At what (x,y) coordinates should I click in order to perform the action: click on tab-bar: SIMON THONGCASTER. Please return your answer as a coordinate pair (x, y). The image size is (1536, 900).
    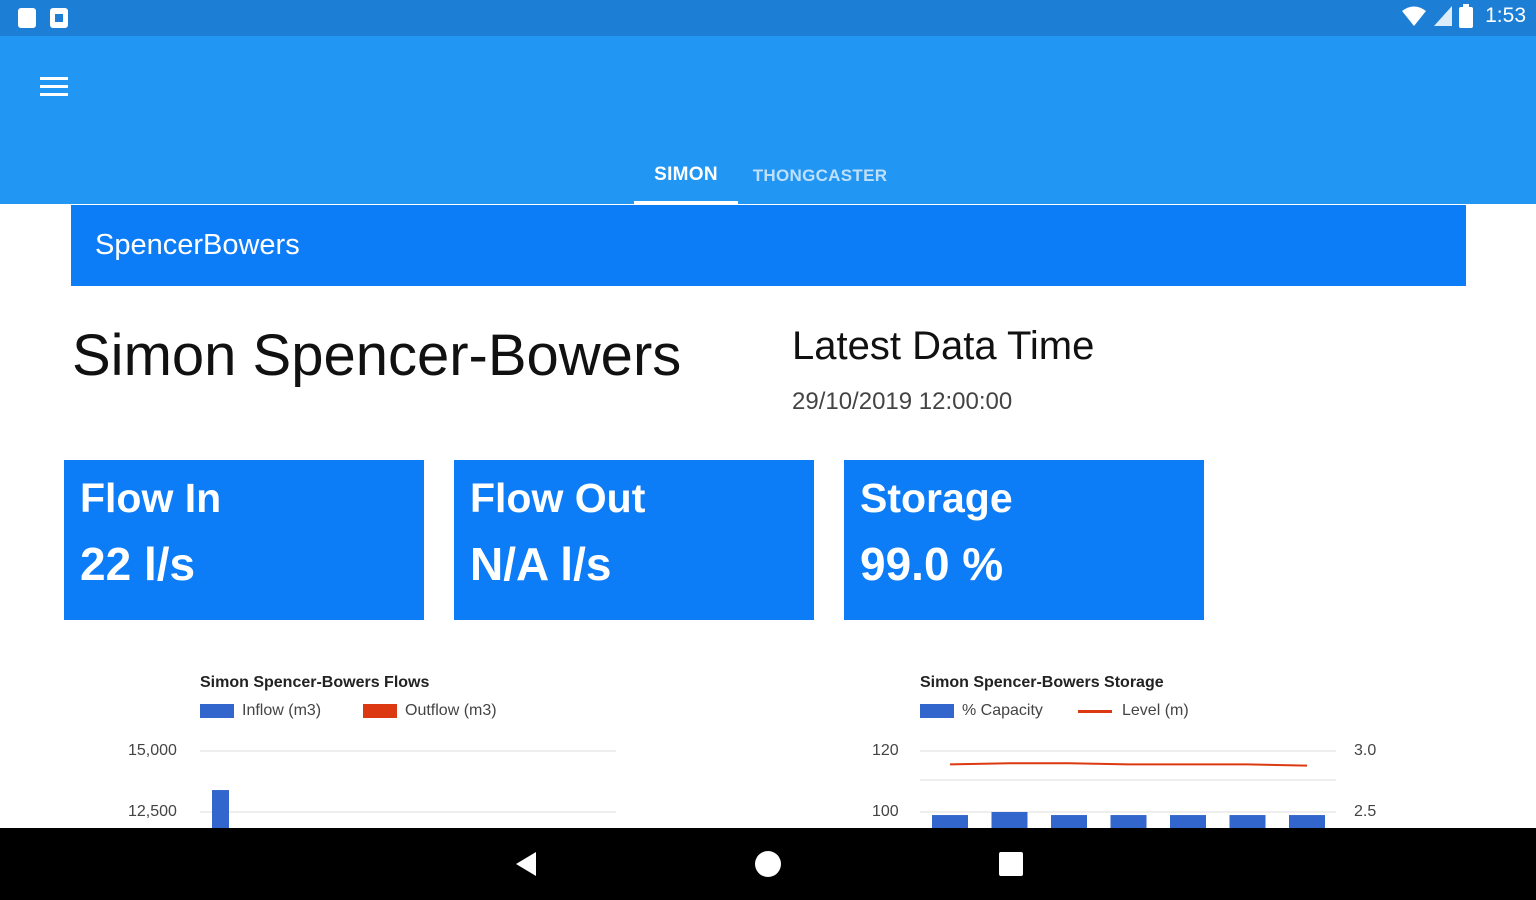
    Looking at the image, I should click on (768, 176).